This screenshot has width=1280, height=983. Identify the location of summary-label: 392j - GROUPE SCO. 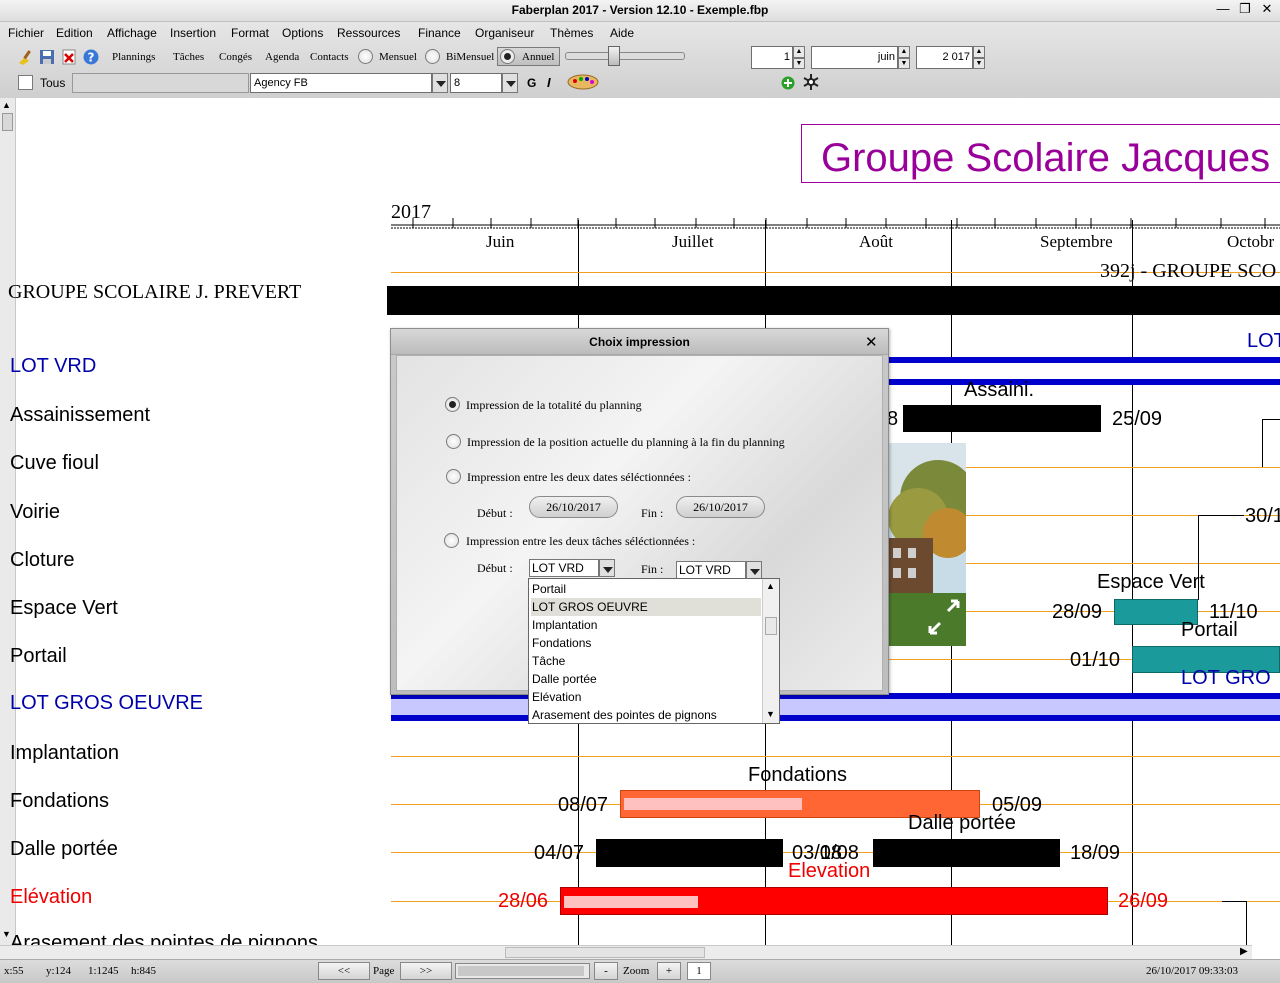
(1188, 271).